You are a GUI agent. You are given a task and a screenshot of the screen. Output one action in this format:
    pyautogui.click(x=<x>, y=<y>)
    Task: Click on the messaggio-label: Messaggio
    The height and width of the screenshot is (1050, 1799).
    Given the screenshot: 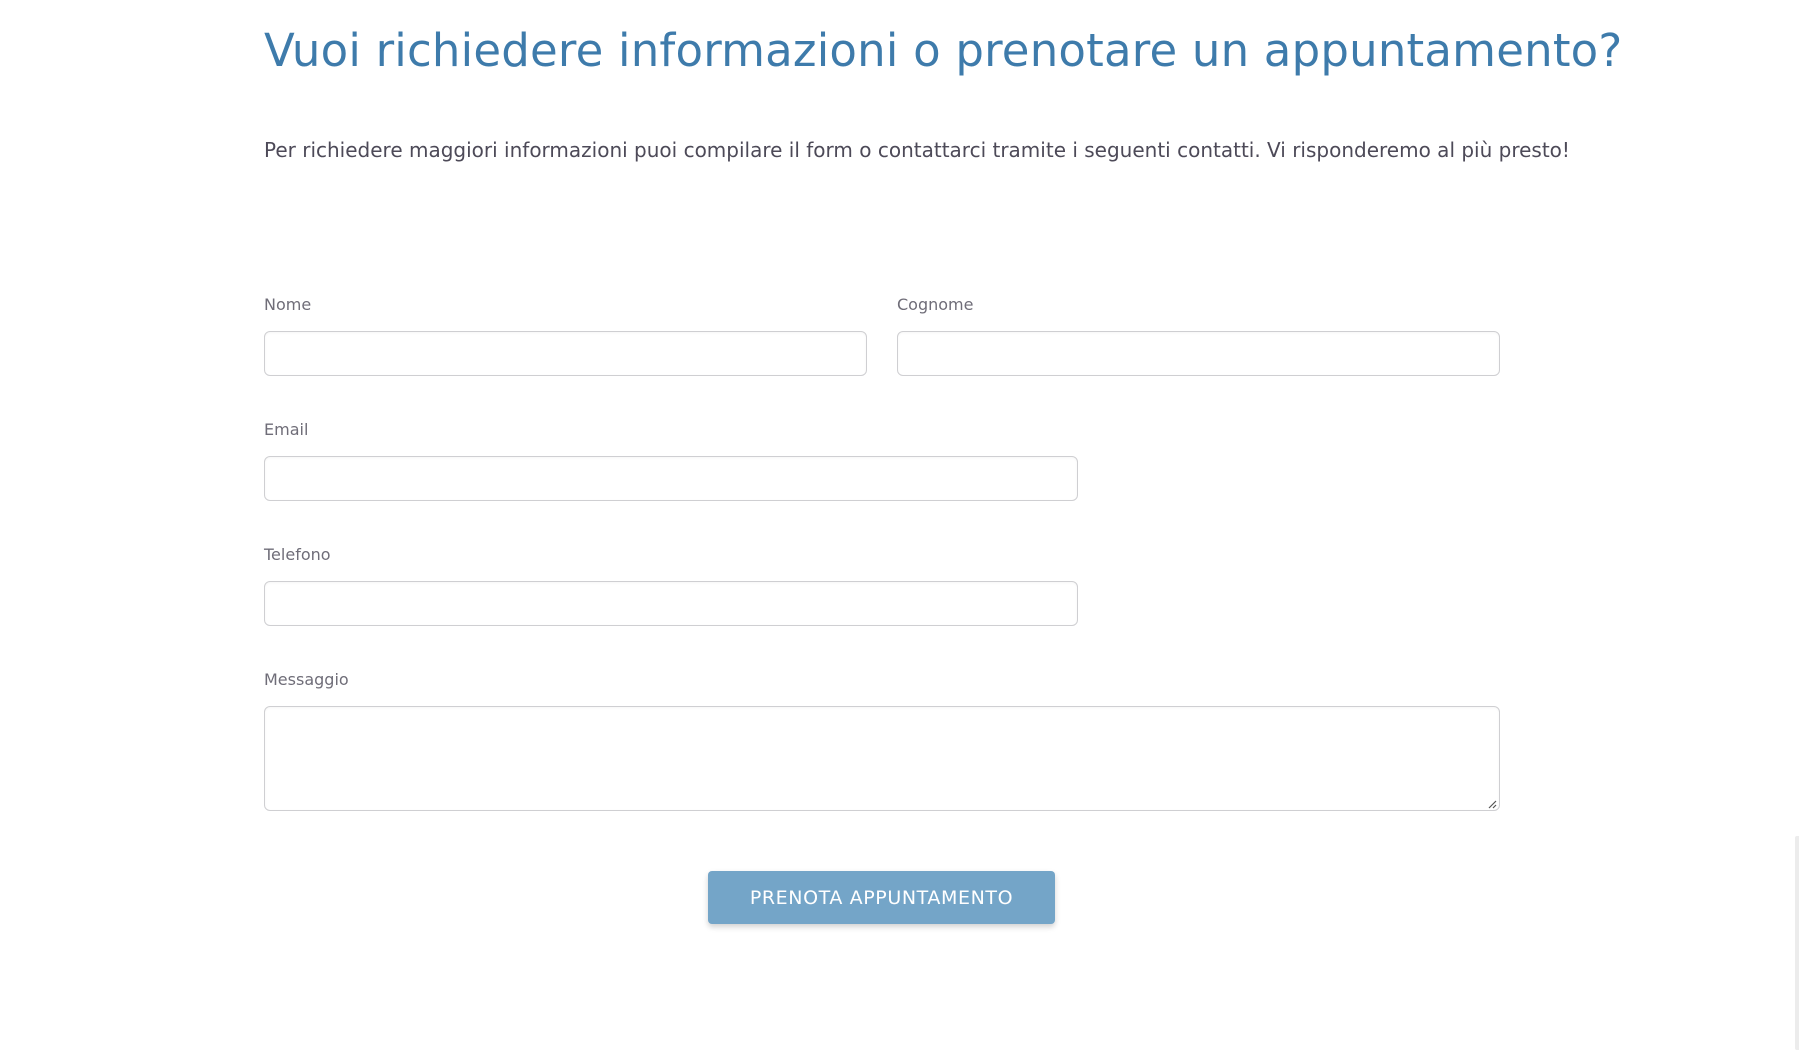 What is the action you would take?
    pyautogui.click(x=306, y=679)
    